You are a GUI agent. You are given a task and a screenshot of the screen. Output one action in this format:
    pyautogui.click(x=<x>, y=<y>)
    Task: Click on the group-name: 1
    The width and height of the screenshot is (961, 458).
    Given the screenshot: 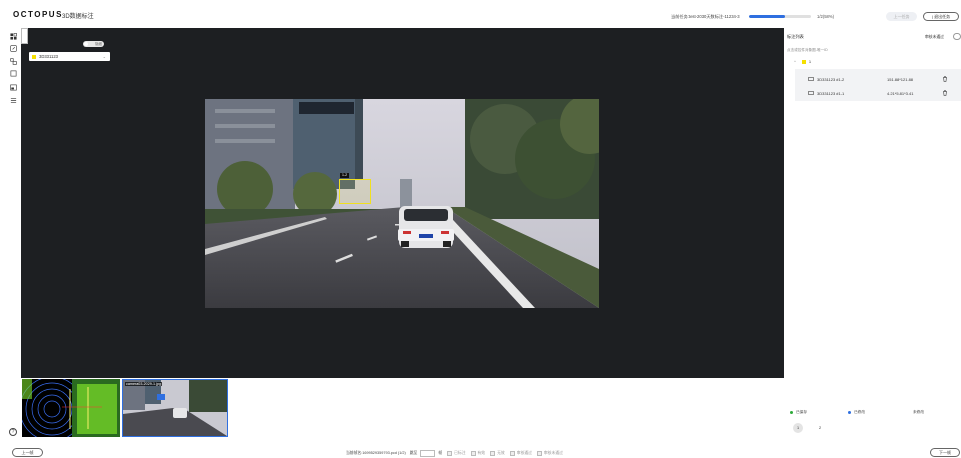 What is the action you would take?
    pyautogui.click(x=810, y=61)
    